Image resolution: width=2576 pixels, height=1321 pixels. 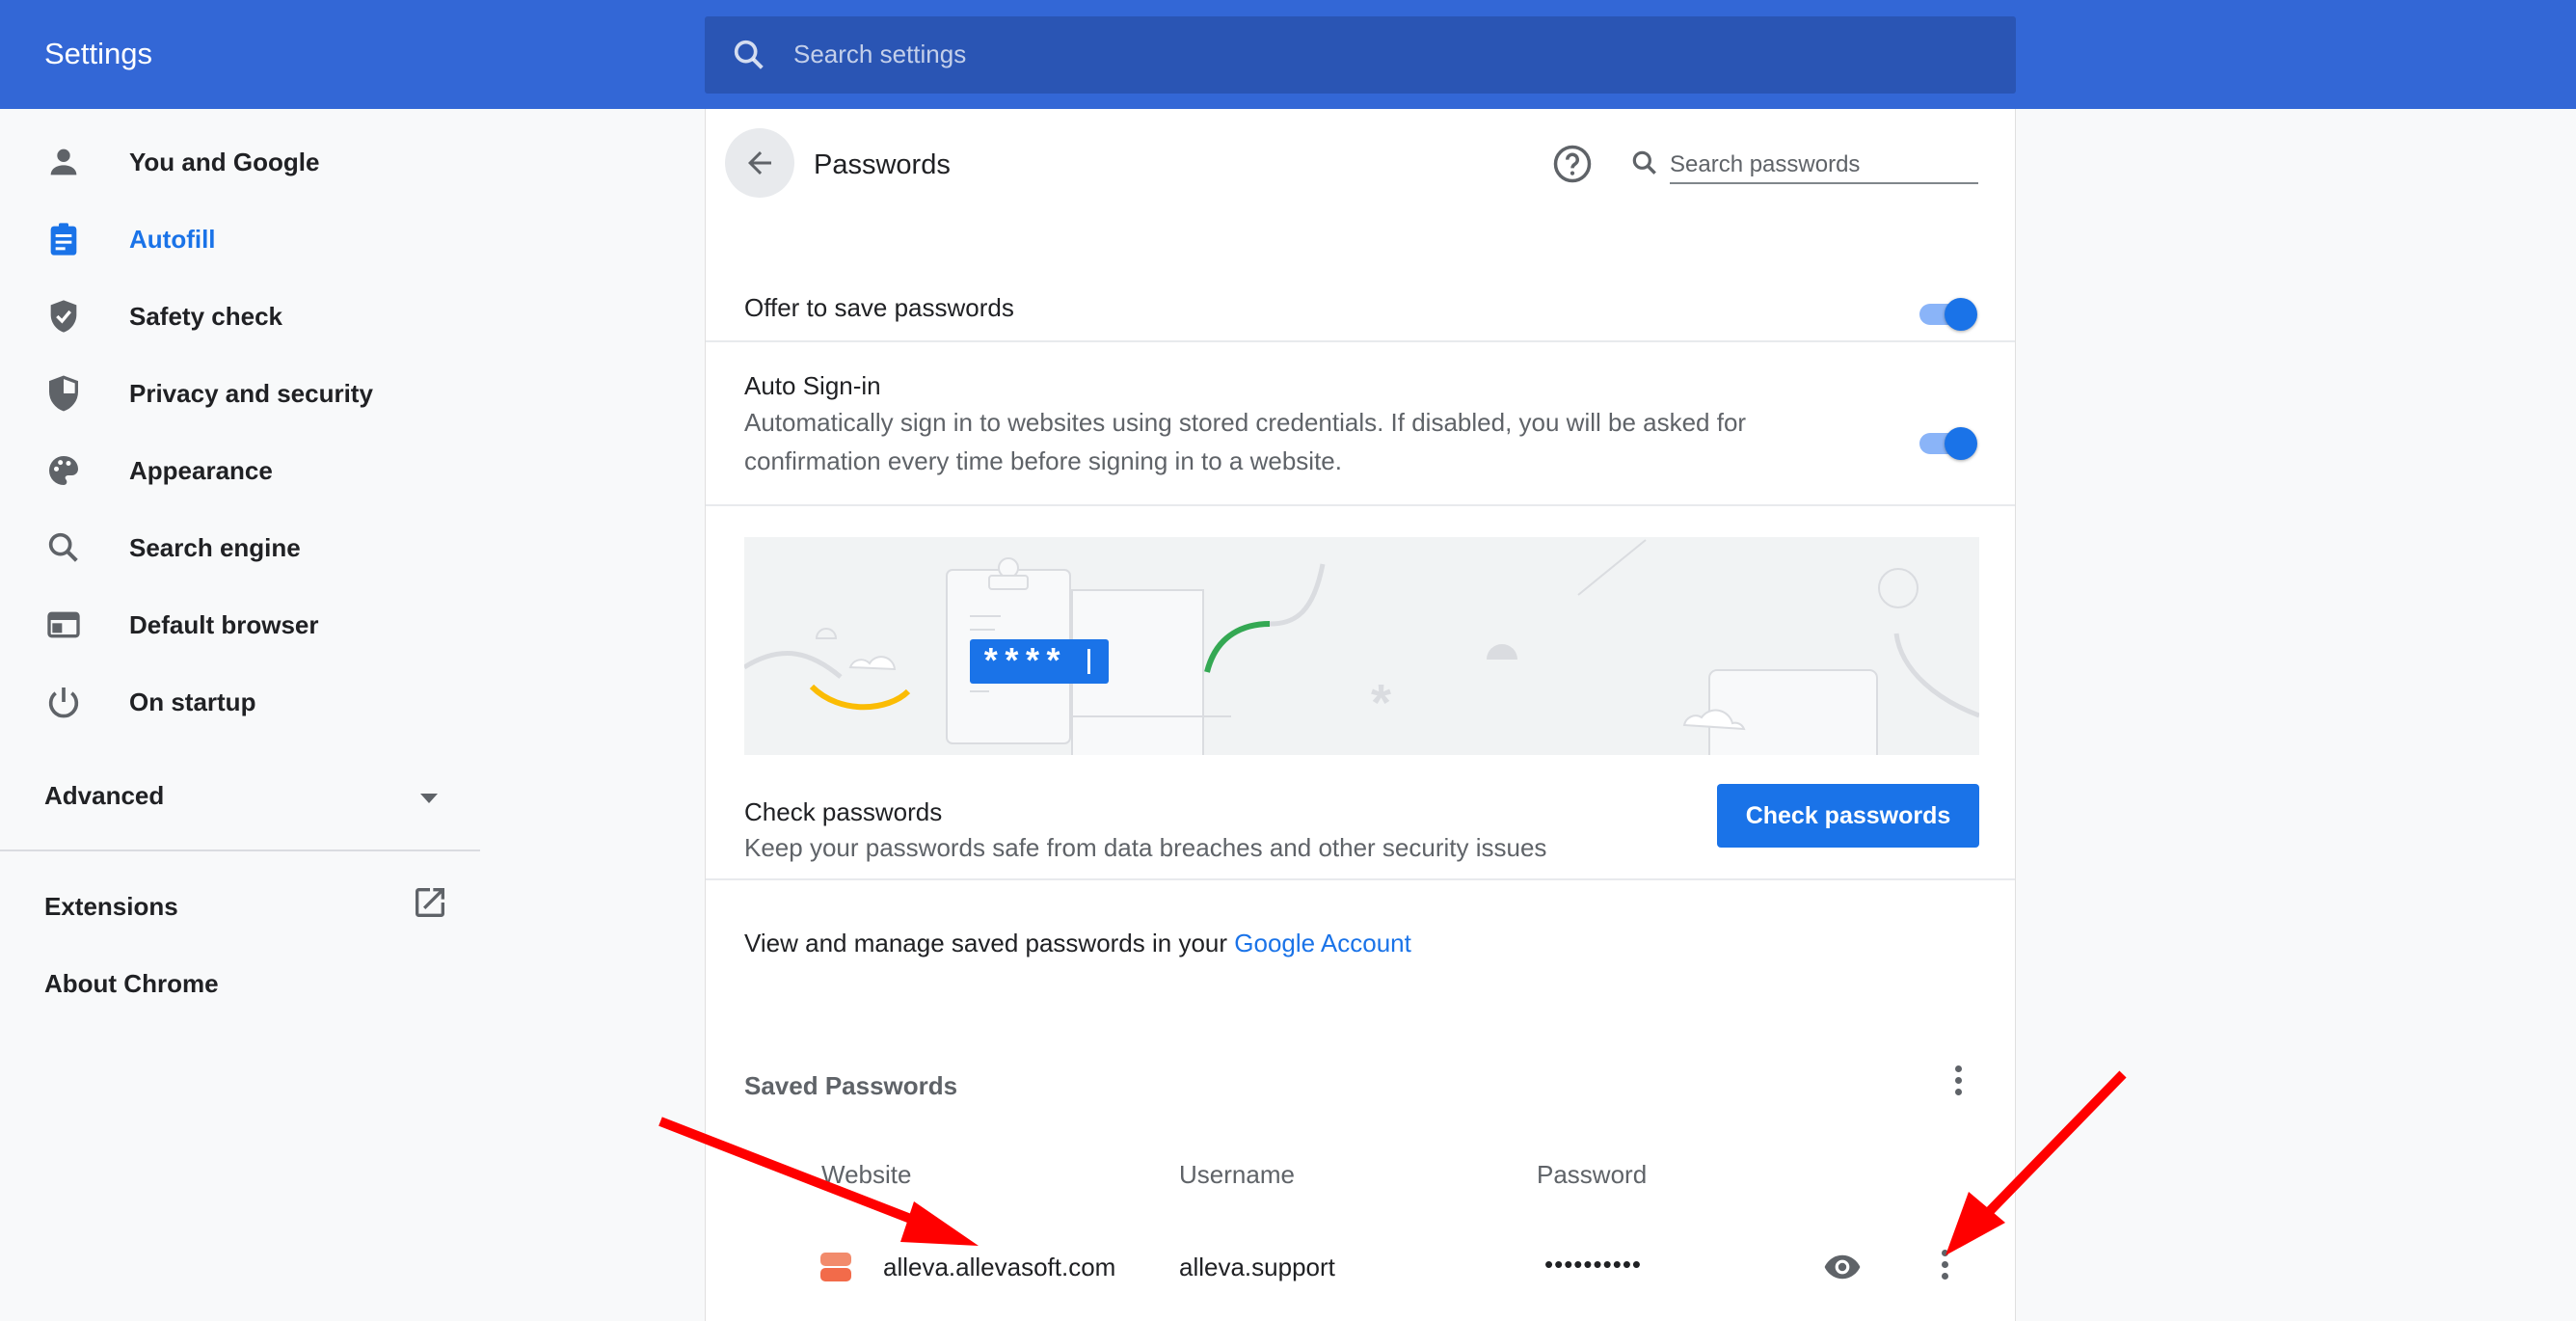 I want to click on username-cell: alleva.support, so click(x=1257, y=1267).